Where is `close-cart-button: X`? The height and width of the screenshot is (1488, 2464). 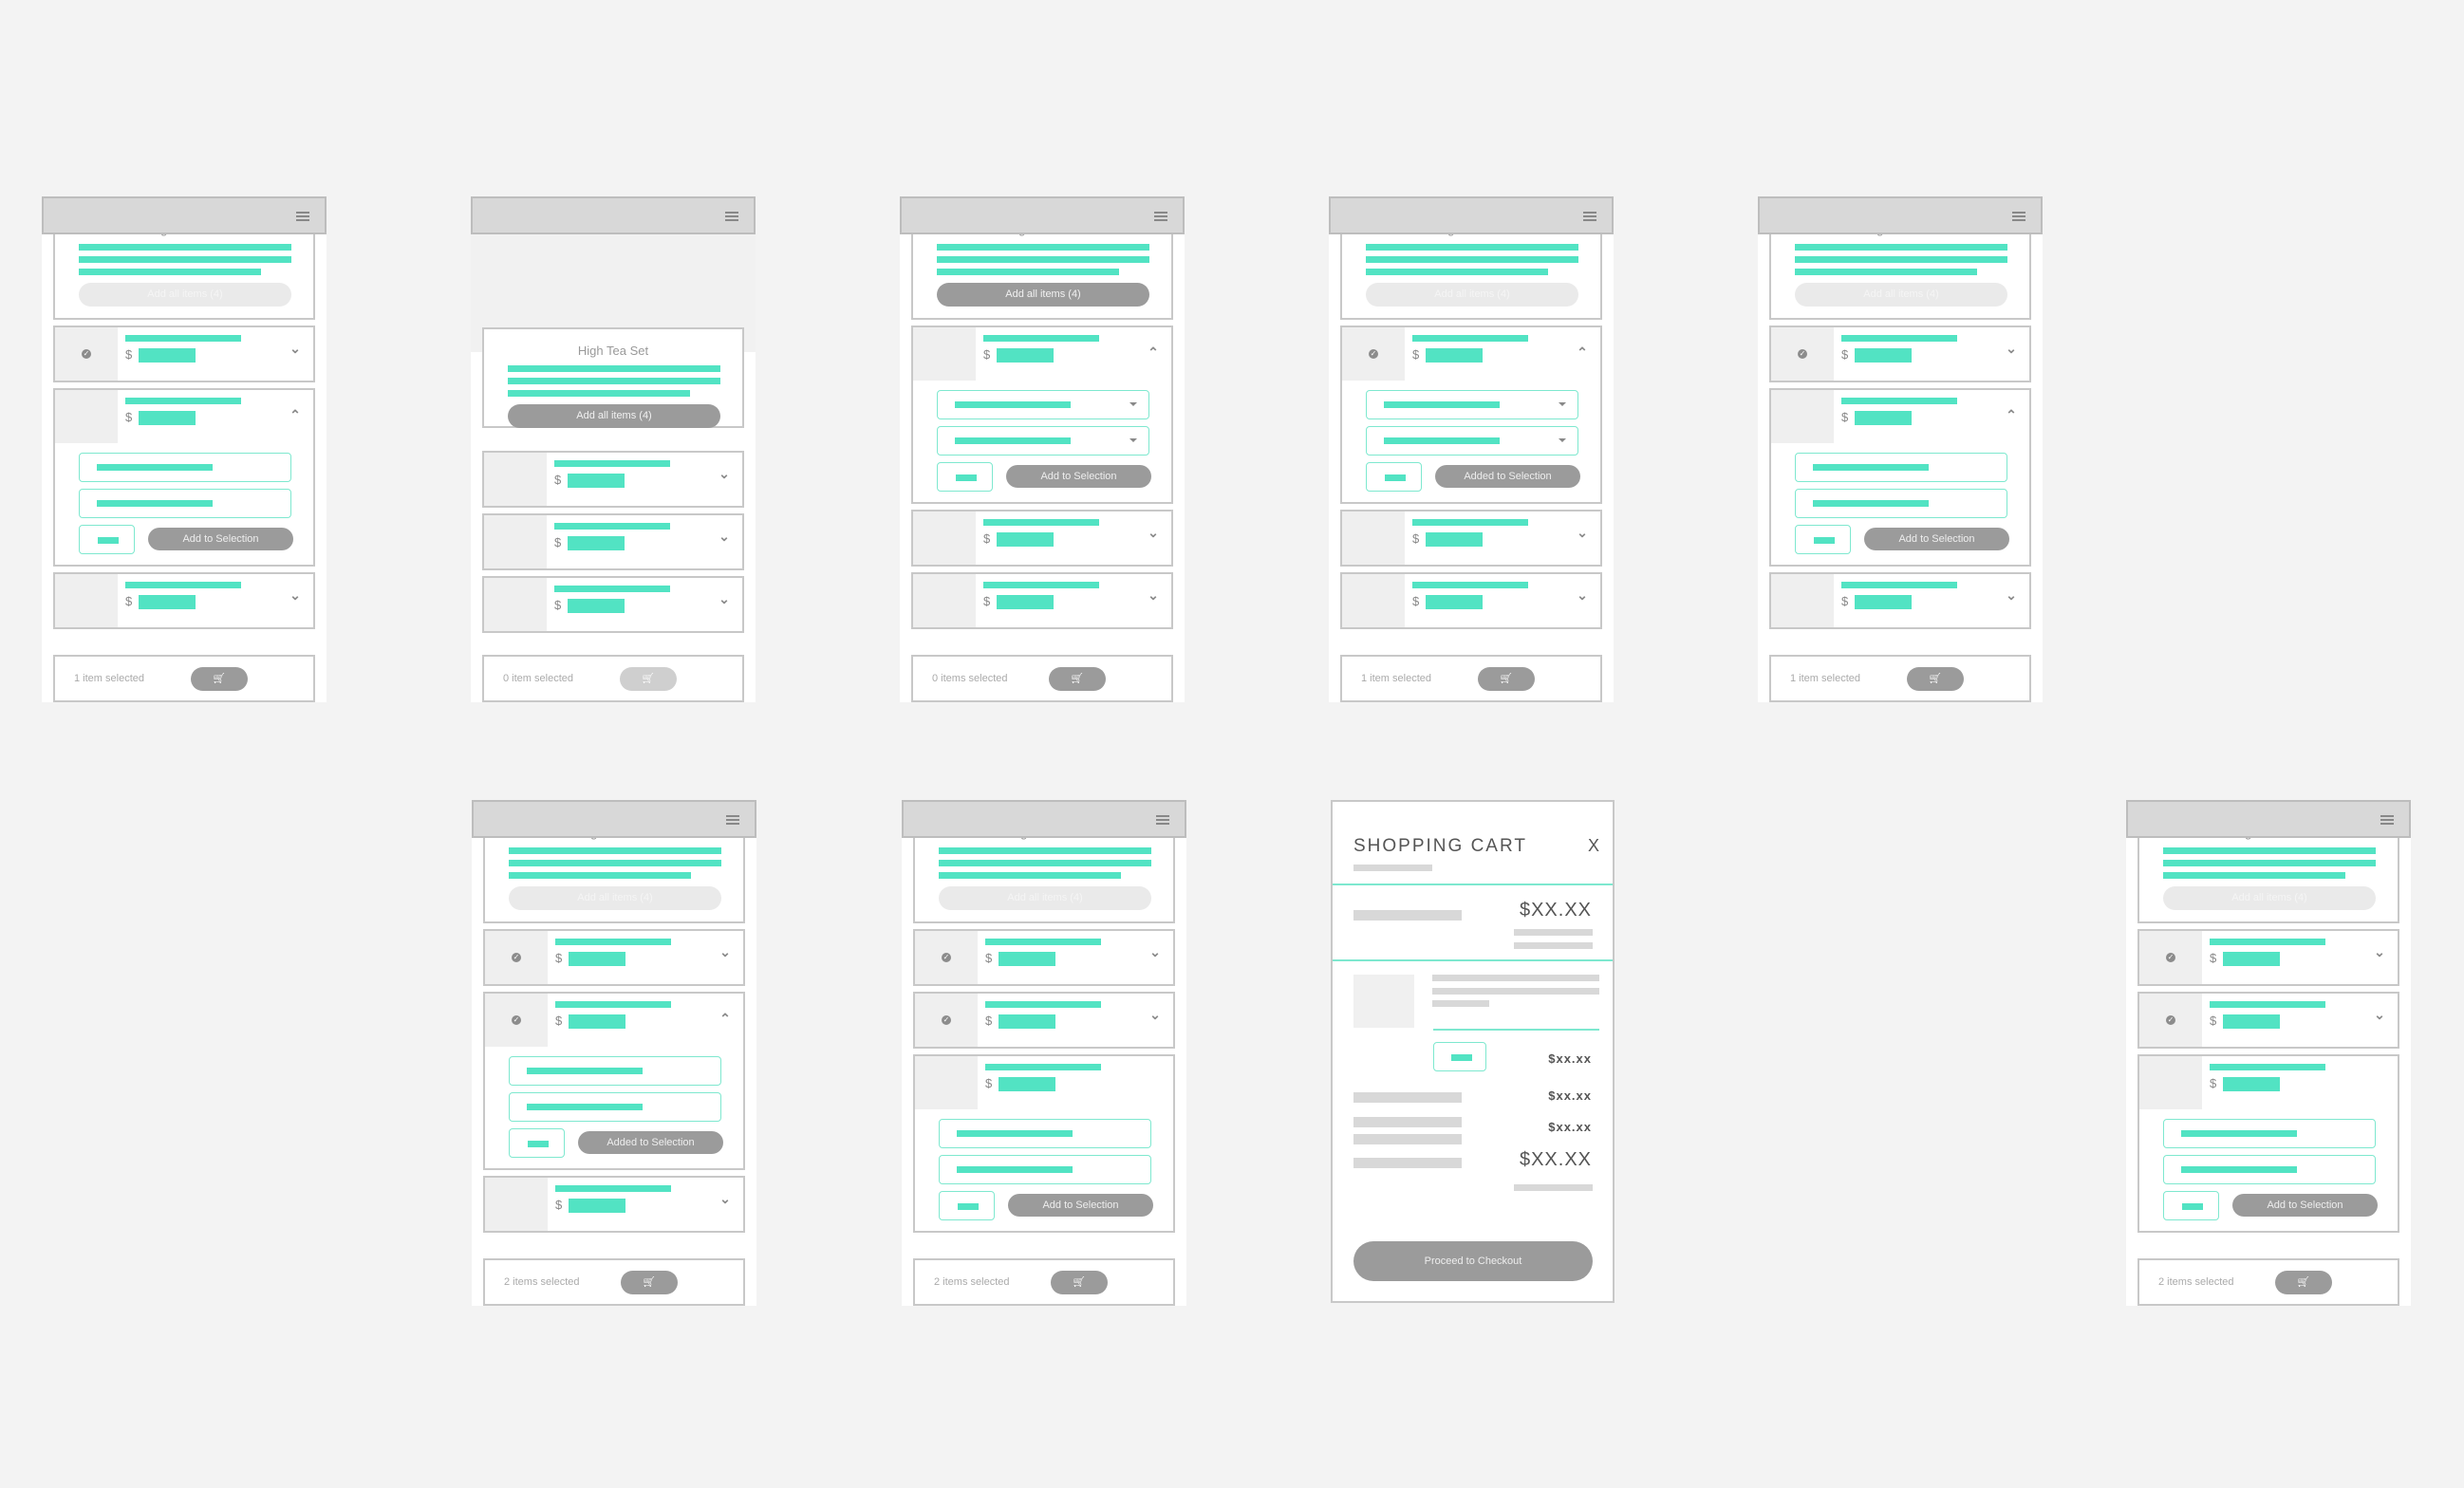 close-cart-button: X is located at coordinates (1594, 846).